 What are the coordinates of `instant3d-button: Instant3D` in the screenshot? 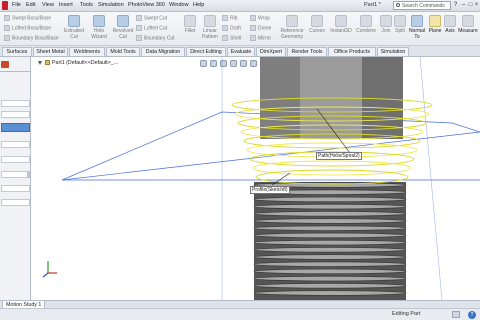 It's located at (341, 24).